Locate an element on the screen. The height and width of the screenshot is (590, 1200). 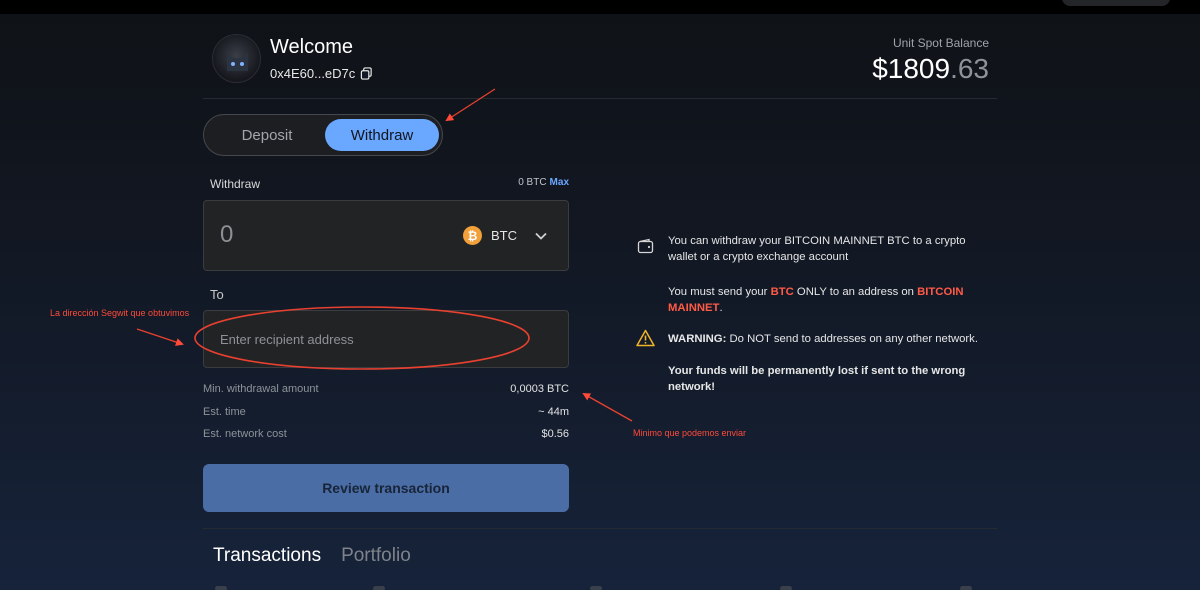
deposit-withdraw-toggle: Deposit Withdraw is located at coordinates (323, 135).